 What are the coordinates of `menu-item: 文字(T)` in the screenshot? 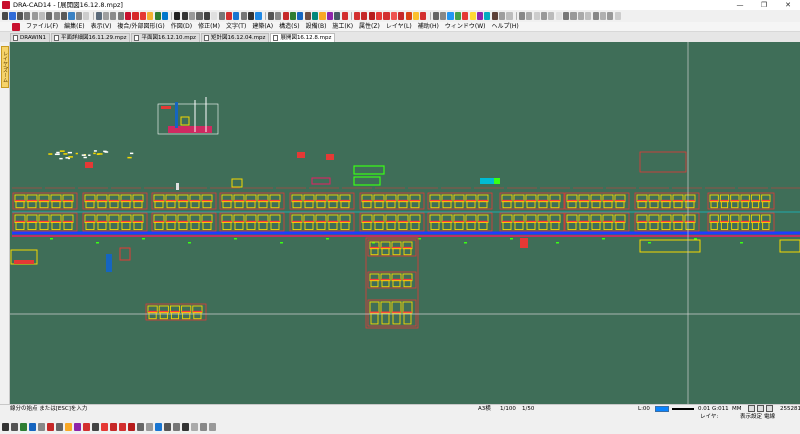 It's located at (236, 27).